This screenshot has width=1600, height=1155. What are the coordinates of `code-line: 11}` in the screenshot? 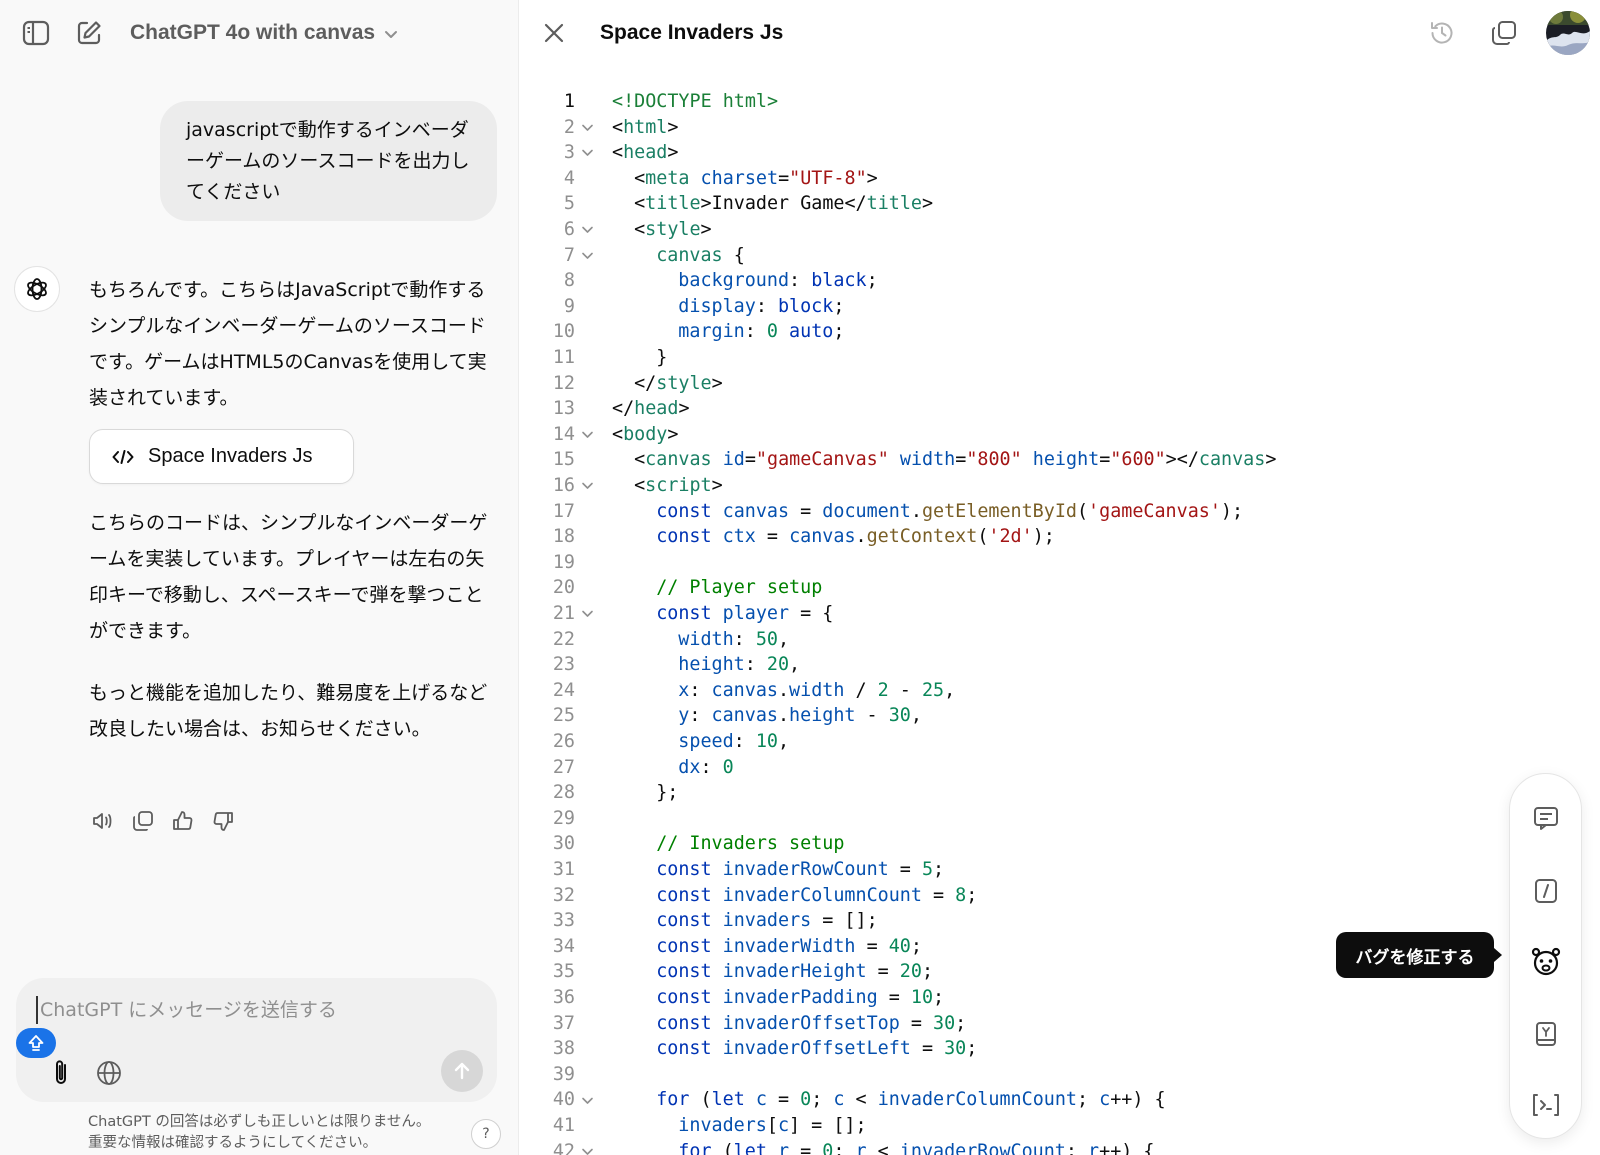 It's located at (1019, 358).